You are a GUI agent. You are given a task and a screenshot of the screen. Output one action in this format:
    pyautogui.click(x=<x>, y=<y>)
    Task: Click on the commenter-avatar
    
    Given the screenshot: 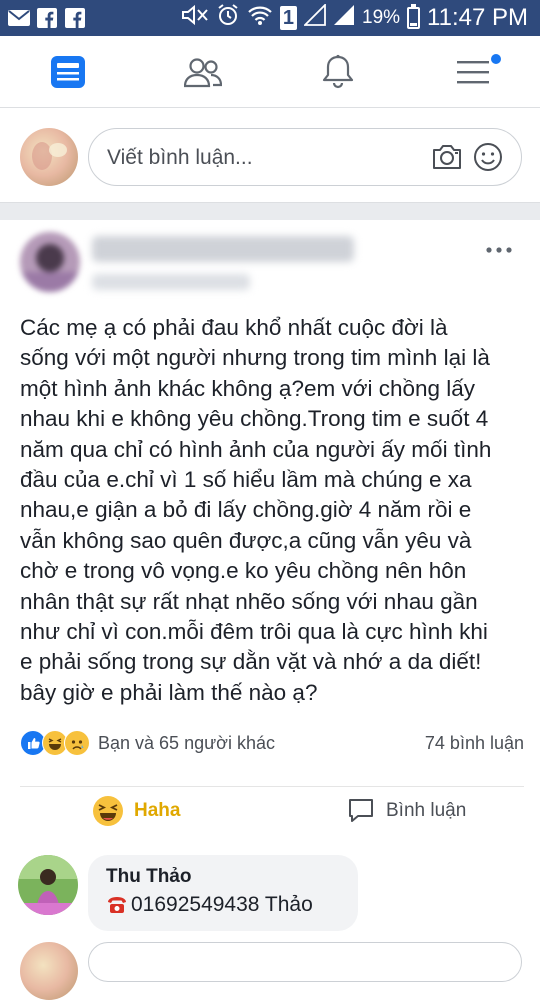 What is the action you would take?
    pyautogui.click(x=48, y=885)
    